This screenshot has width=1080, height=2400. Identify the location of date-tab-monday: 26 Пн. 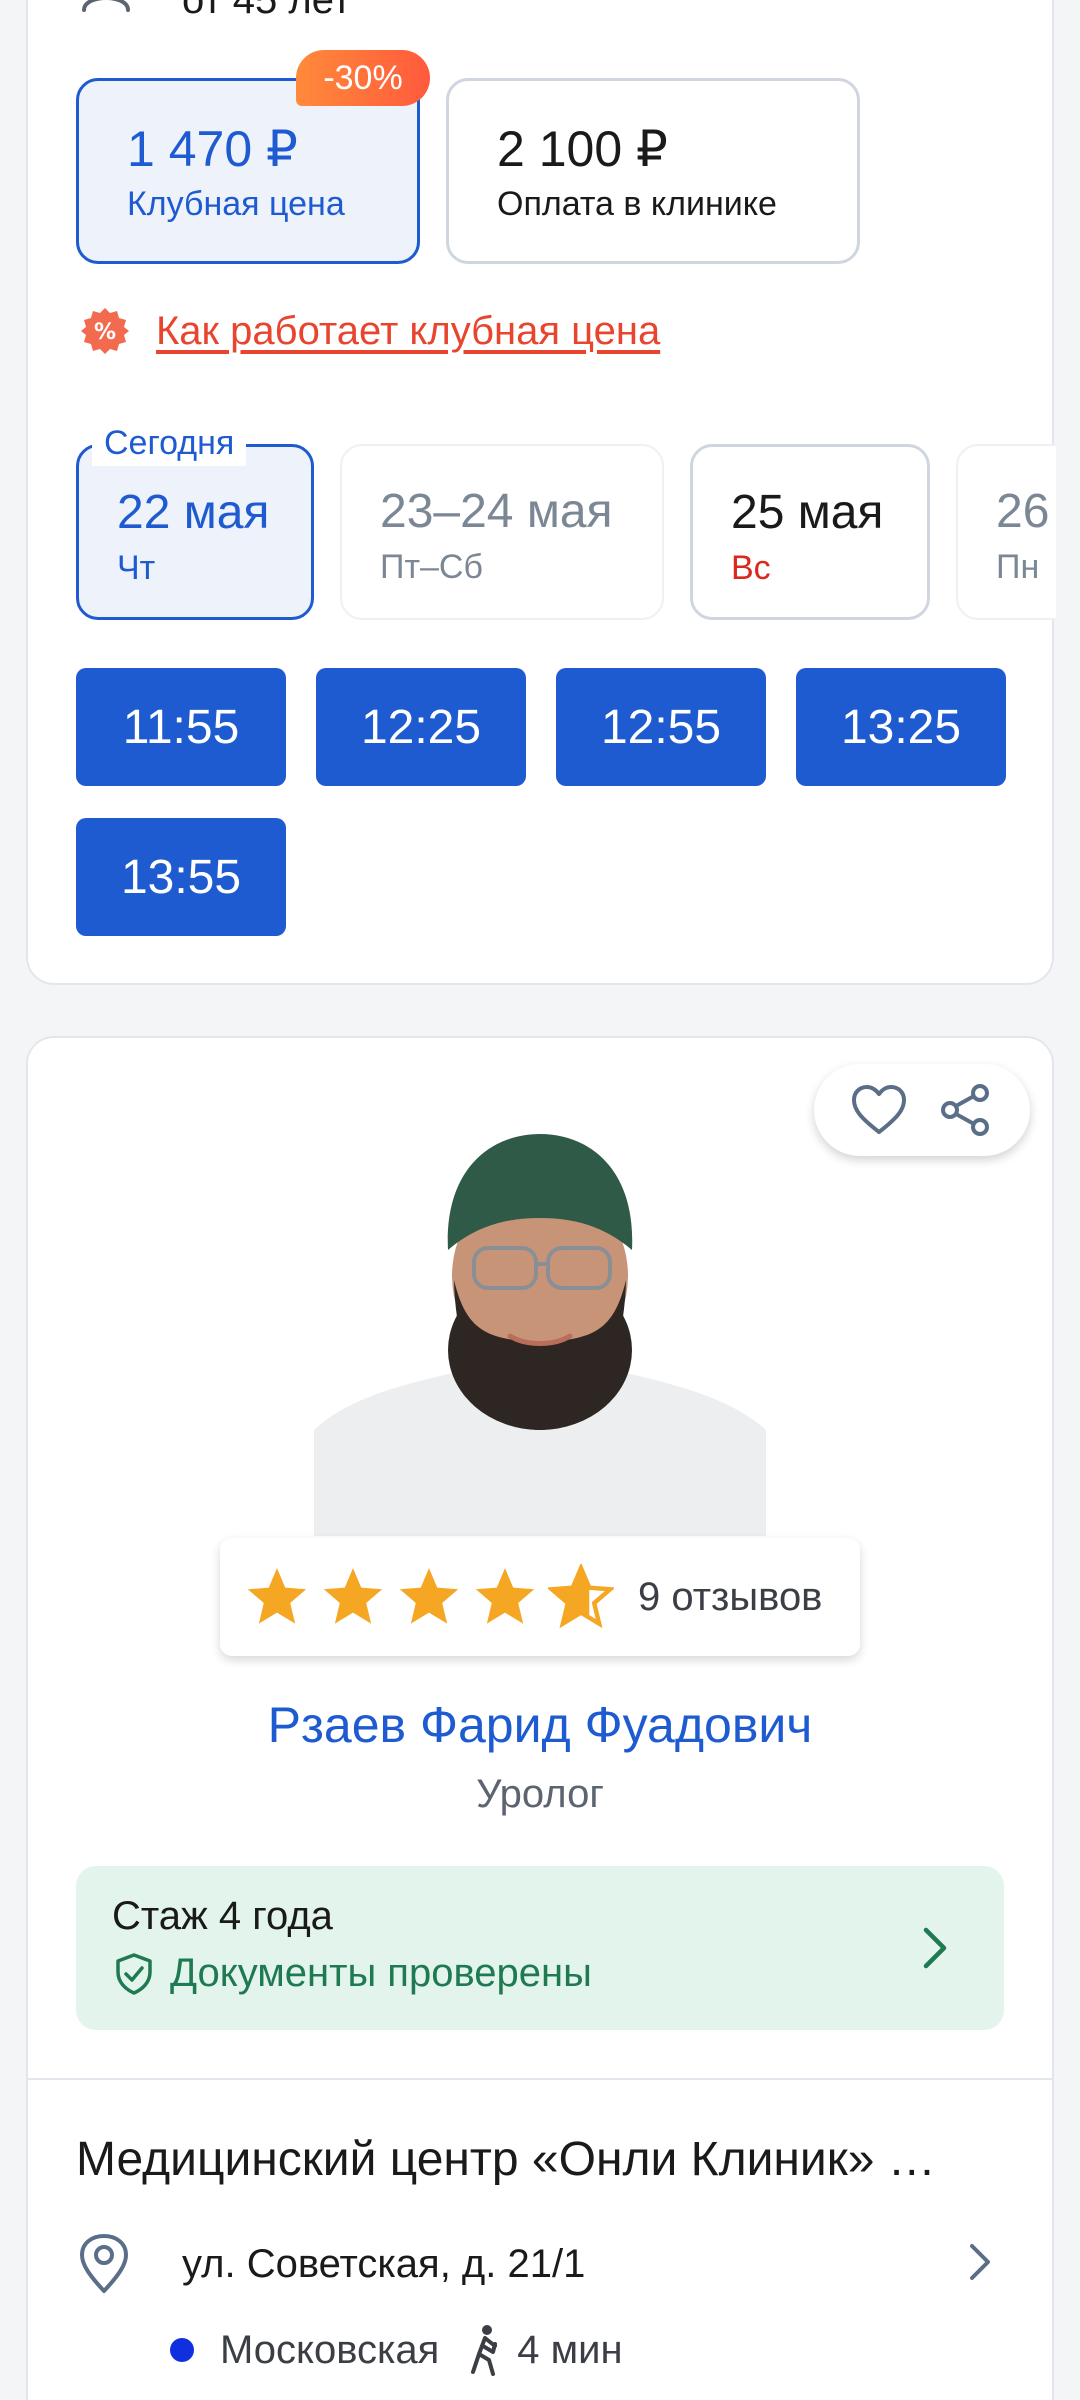
(1006, 532).